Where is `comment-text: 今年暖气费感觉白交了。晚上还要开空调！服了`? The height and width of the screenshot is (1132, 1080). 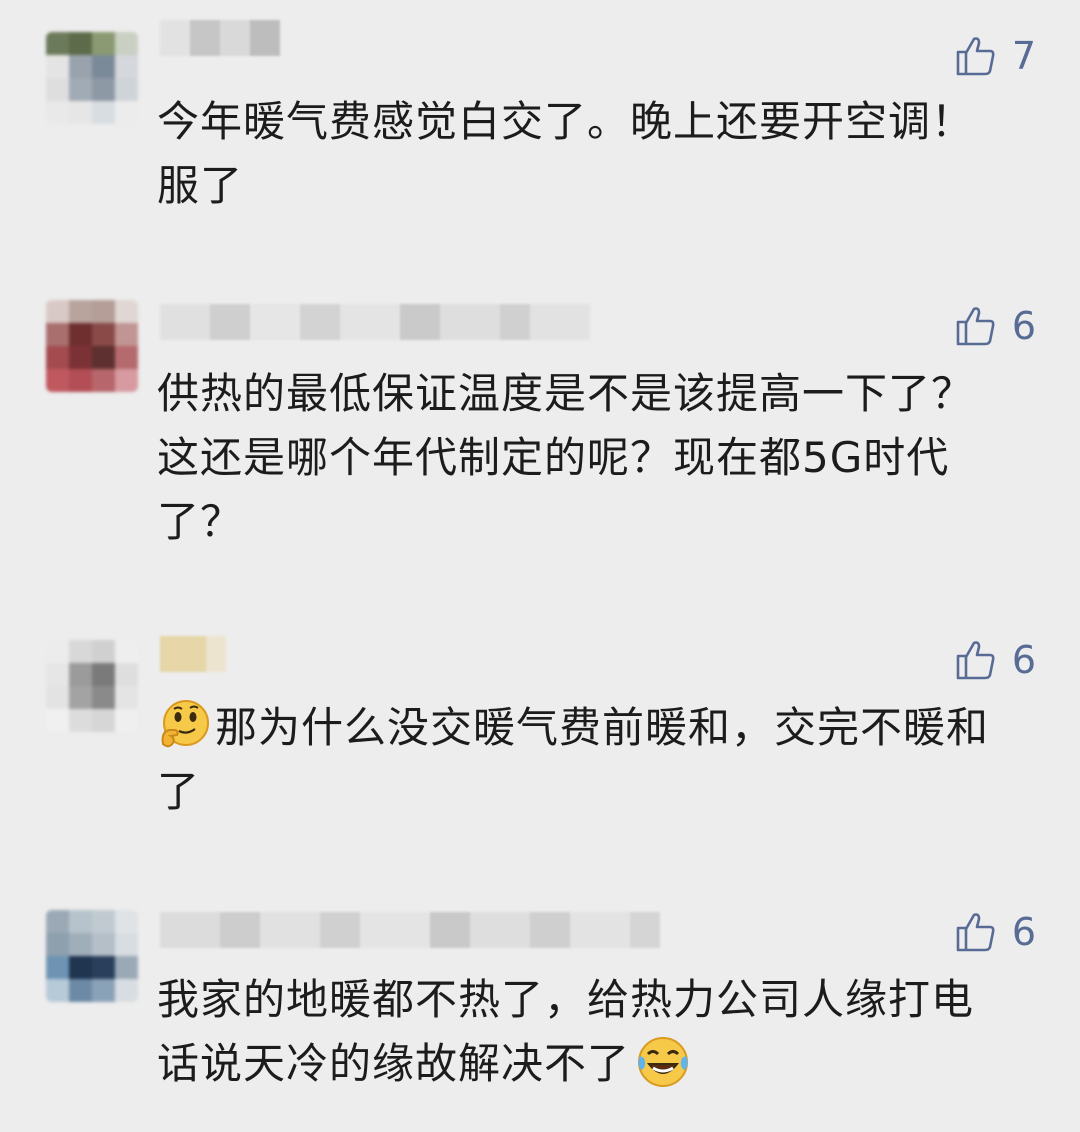 comment-text: 今年暖气费感觉白交了。晚上还要开空调！服了 is located at coordinates (566, 153).